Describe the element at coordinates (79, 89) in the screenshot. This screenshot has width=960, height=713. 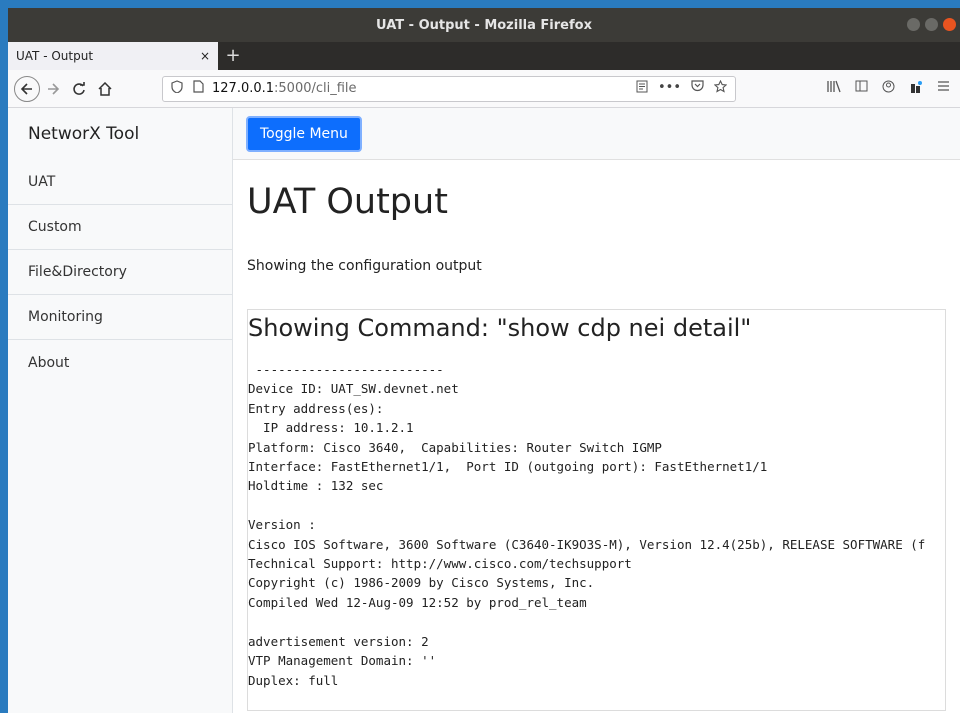
I see `reload-icon` at that location.